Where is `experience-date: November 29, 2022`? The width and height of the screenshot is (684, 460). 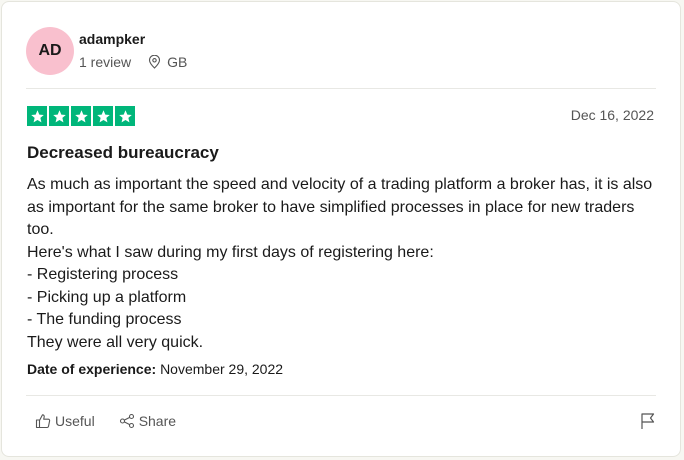
experience-date: November 29, 2022 is located at coordinates (222, 369).